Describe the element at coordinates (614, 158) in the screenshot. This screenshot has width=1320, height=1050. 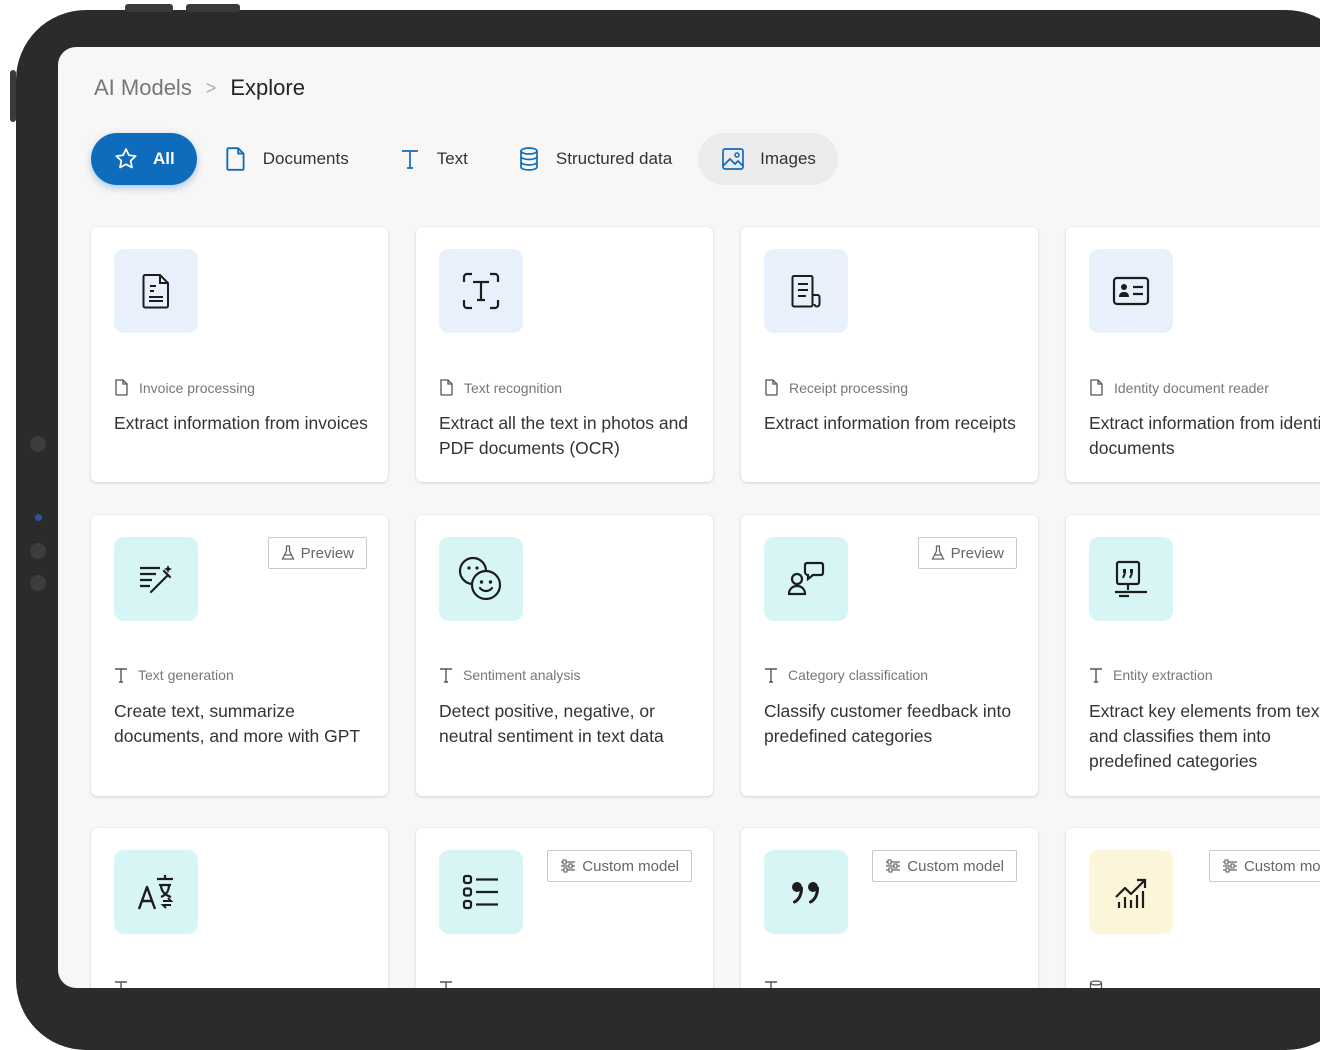
I see `tab-label: Structured data` at that location.